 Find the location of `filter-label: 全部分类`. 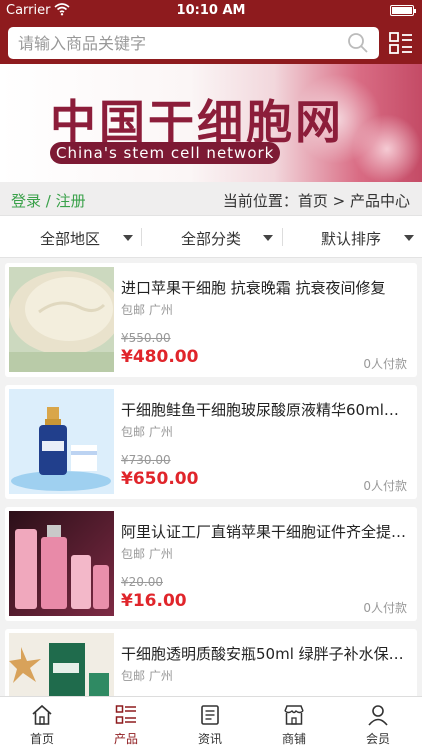

filter-label: 全部分类 is located at coordinates (211, 239).